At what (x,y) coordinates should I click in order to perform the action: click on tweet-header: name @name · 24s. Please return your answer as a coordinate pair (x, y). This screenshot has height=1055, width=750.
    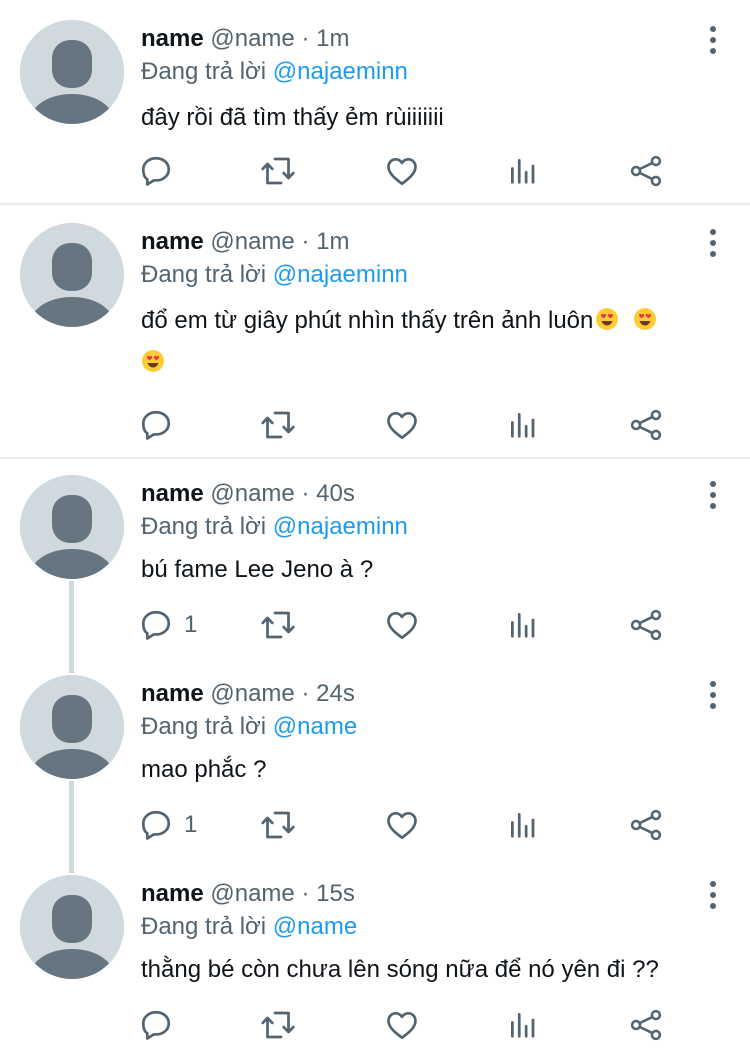
    Looking at the image, I should click on (248, 694).